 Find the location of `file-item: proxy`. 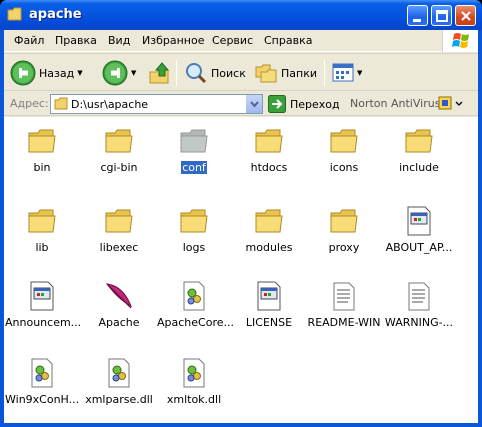

file-item: proxy is located at coordinates (344, 229).